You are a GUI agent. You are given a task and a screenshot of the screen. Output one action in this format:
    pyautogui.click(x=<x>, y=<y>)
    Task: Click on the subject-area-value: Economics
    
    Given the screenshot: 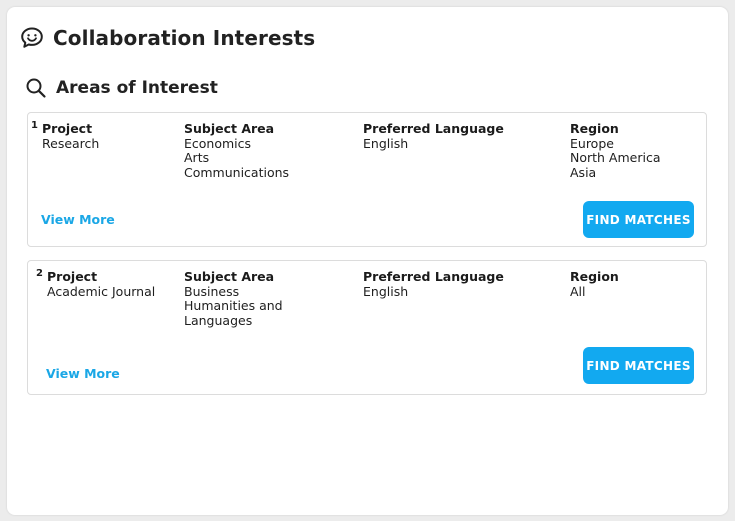 What is the action you would take?
    pyautogui.click(x=218, y=143)
    